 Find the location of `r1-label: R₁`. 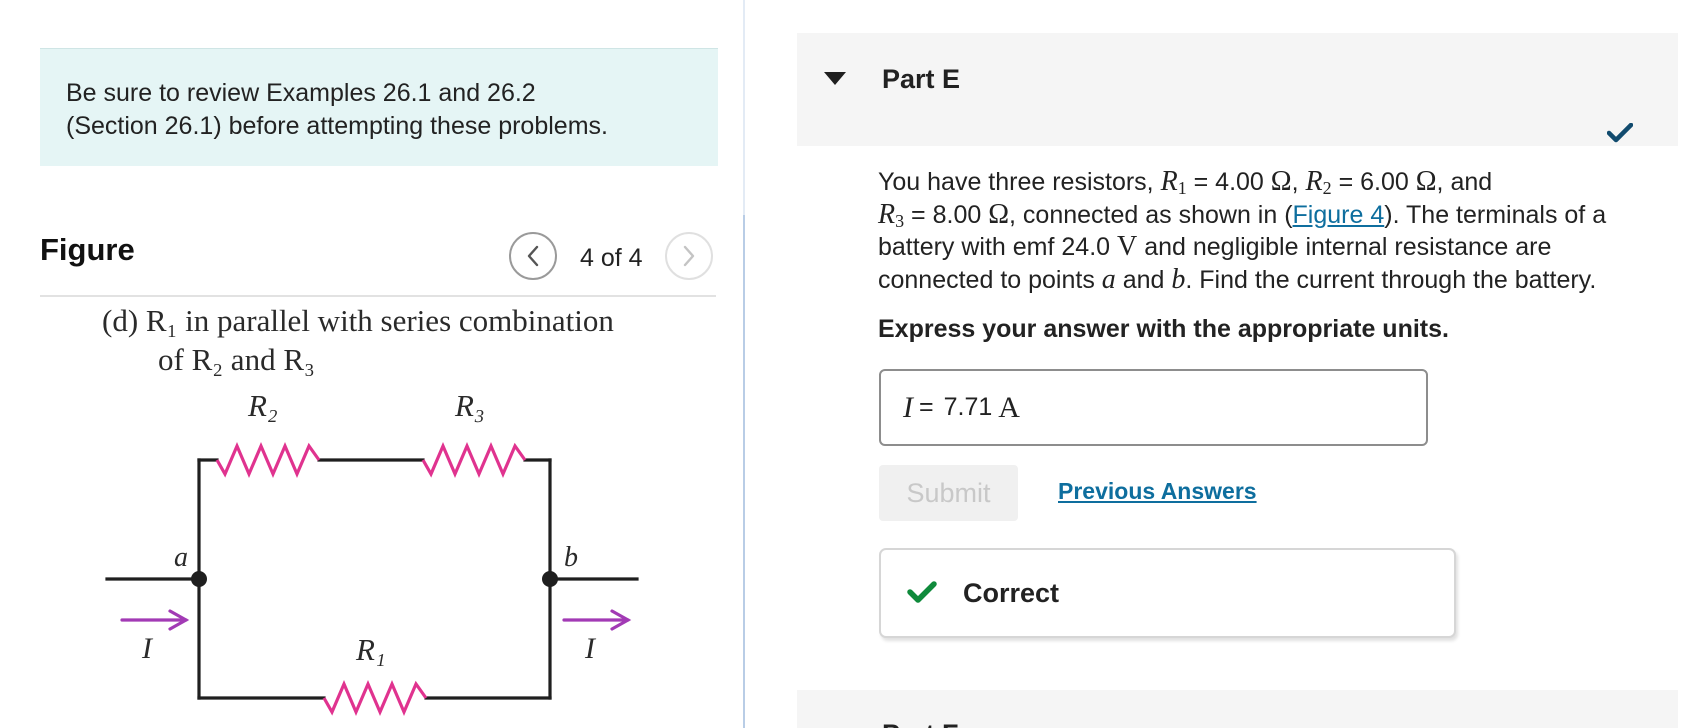

r1-label: R₁ is located at coordinates (370, 649).